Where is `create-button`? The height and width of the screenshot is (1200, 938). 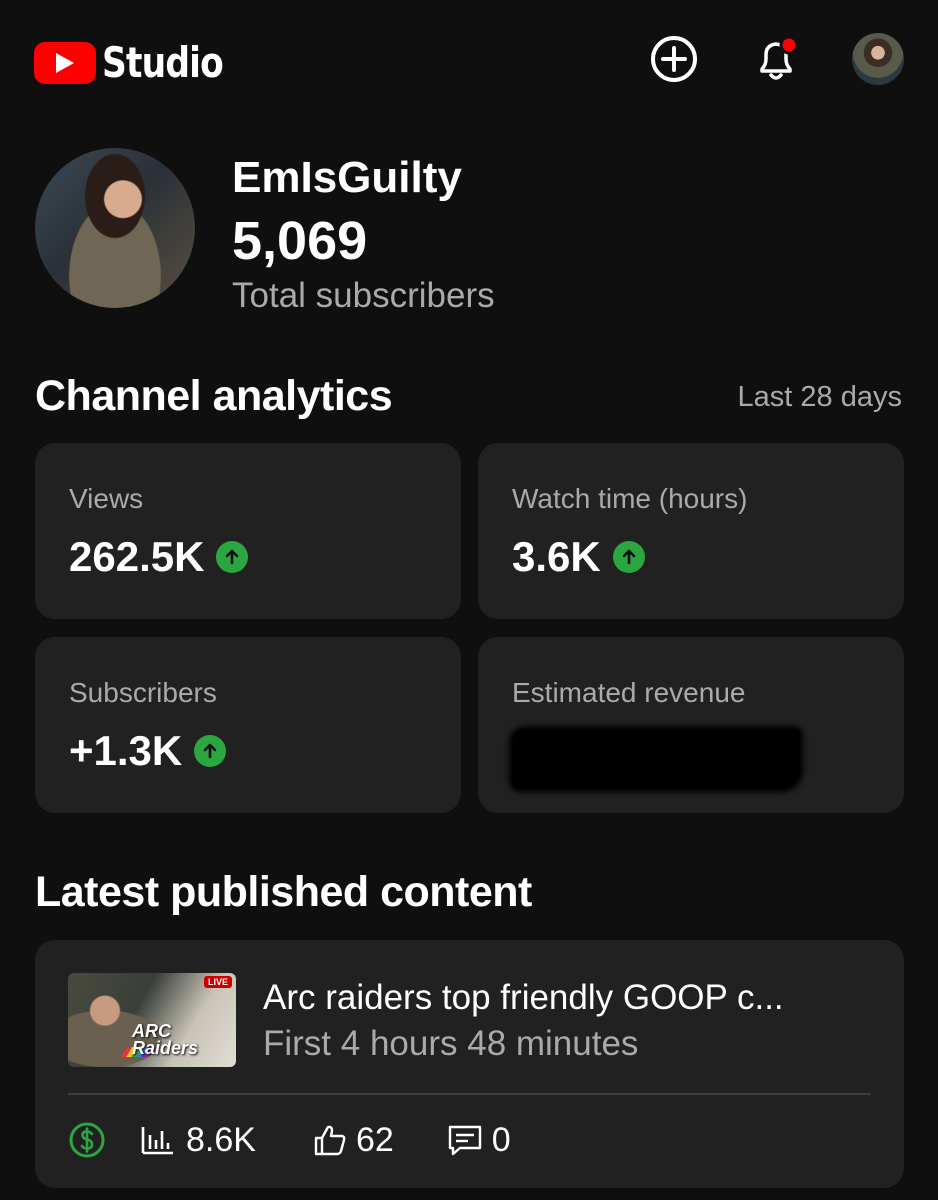 create-button is located at coordinates (674, 59).